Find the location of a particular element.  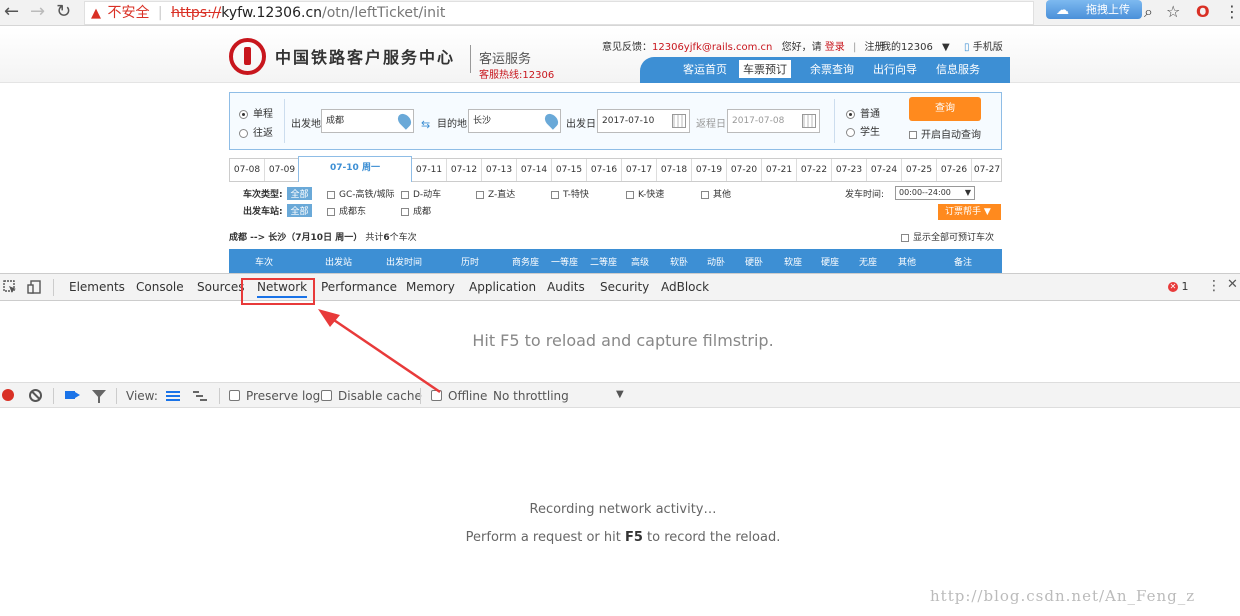

arrow-head is located at coordinates (329, 318).